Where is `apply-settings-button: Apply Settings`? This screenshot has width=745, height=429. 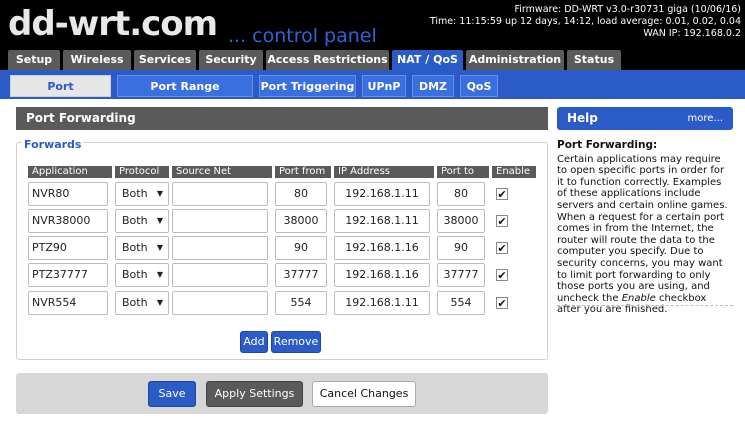
apply-settings-button: Apply Settings is located at coordinates (254, 394).